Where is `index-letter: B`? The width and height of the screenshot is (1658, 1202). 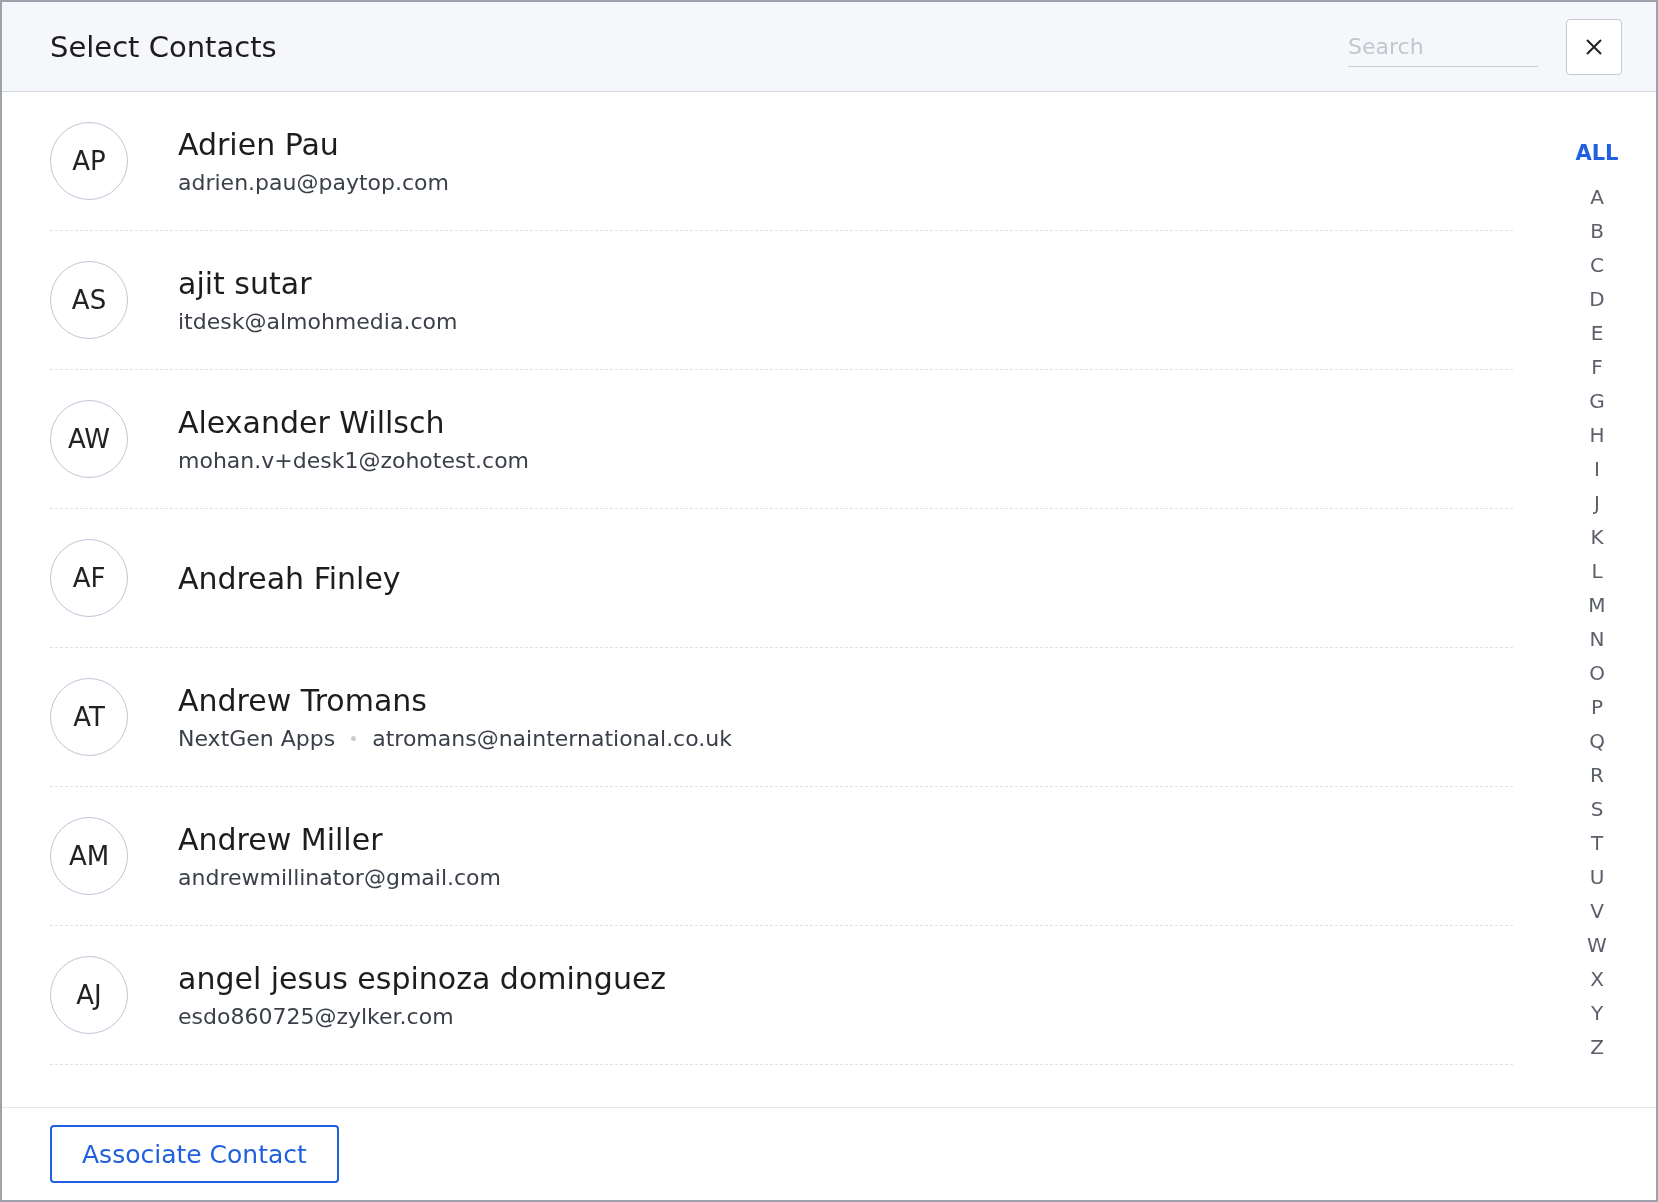
index-letter: B is located at coordinates (1597, 231).